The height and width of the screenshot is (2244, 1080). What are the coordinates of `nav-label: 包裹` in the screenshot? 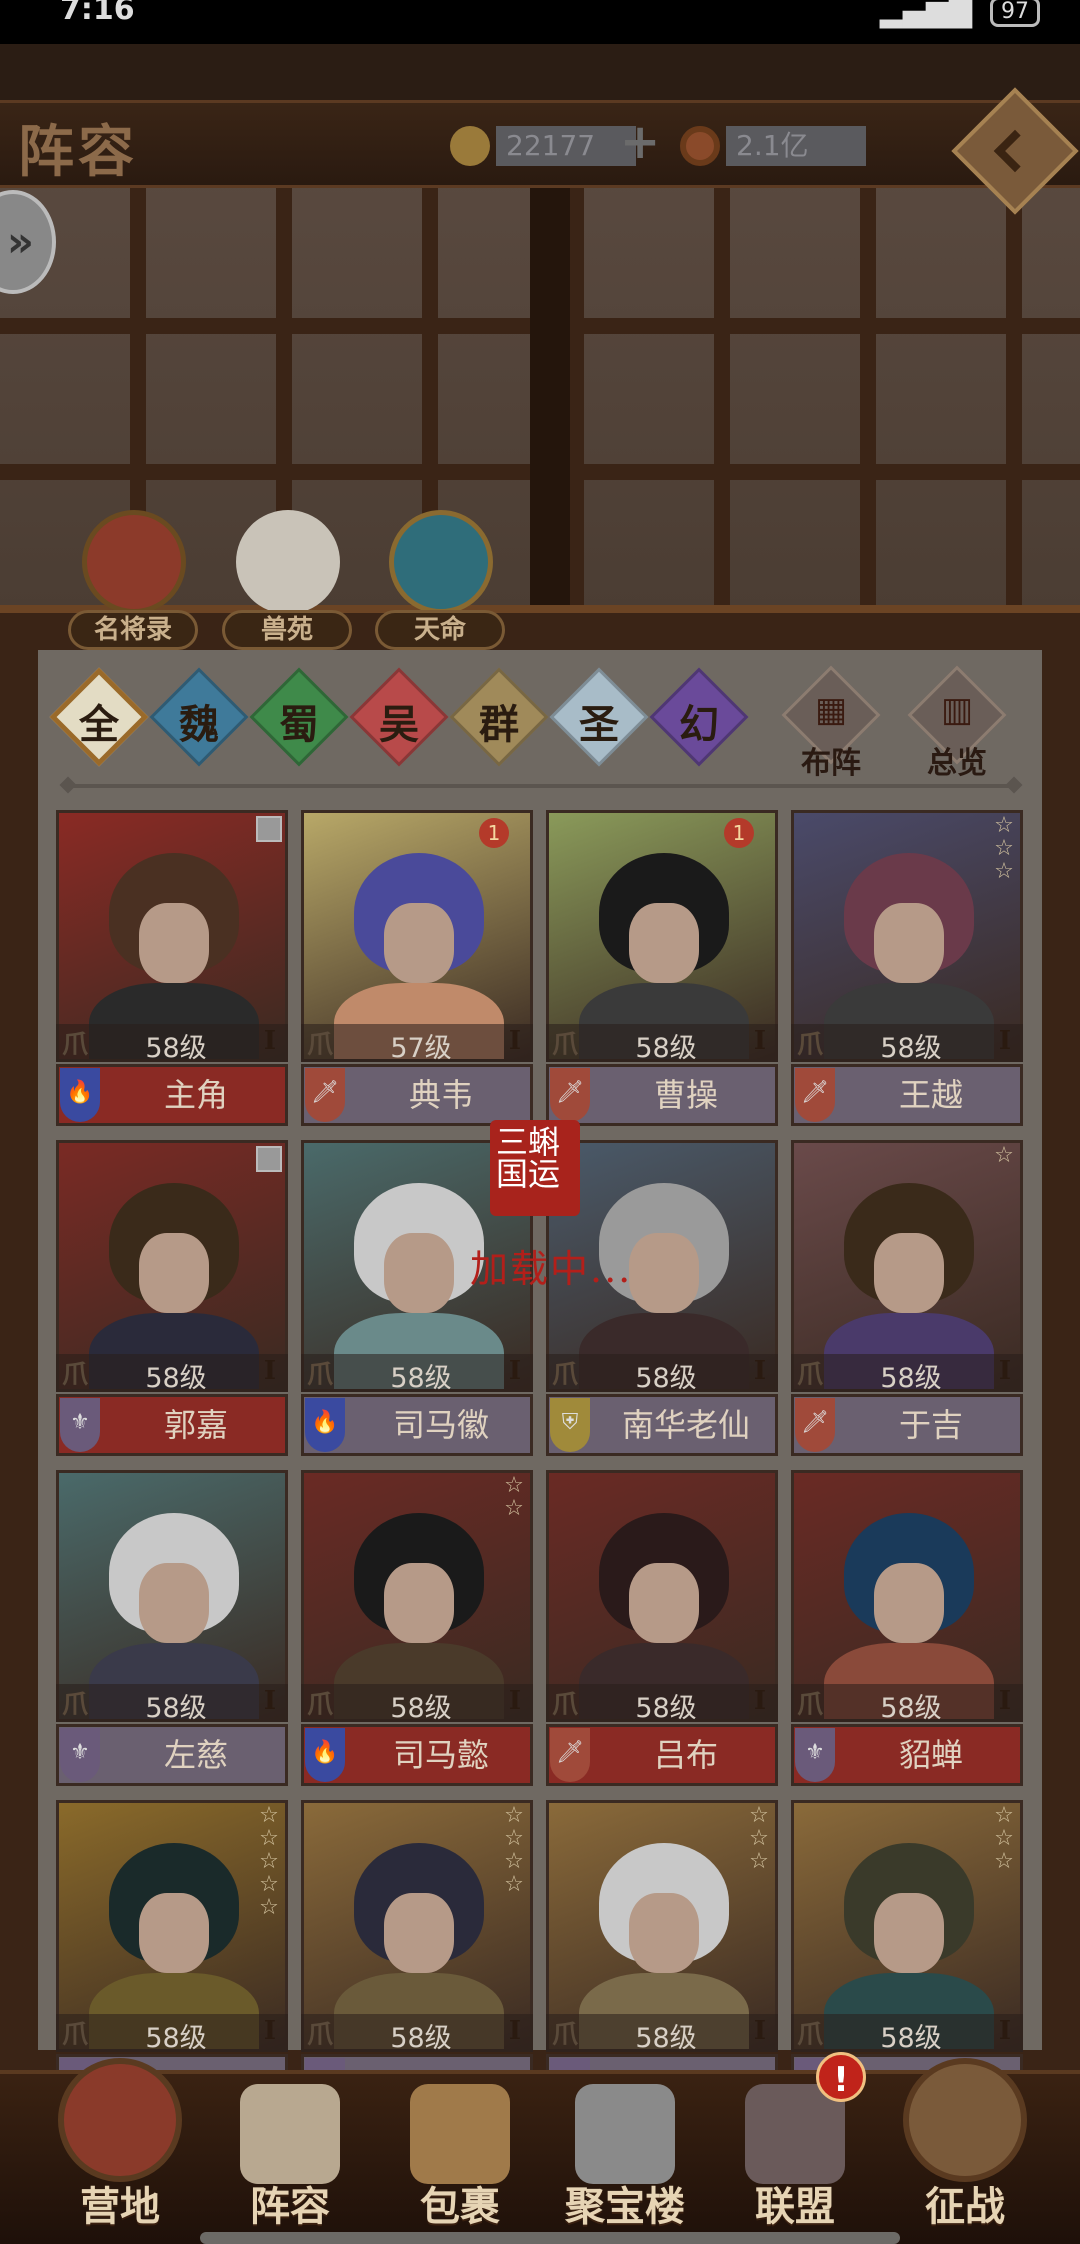 It's located at (460, 2206).